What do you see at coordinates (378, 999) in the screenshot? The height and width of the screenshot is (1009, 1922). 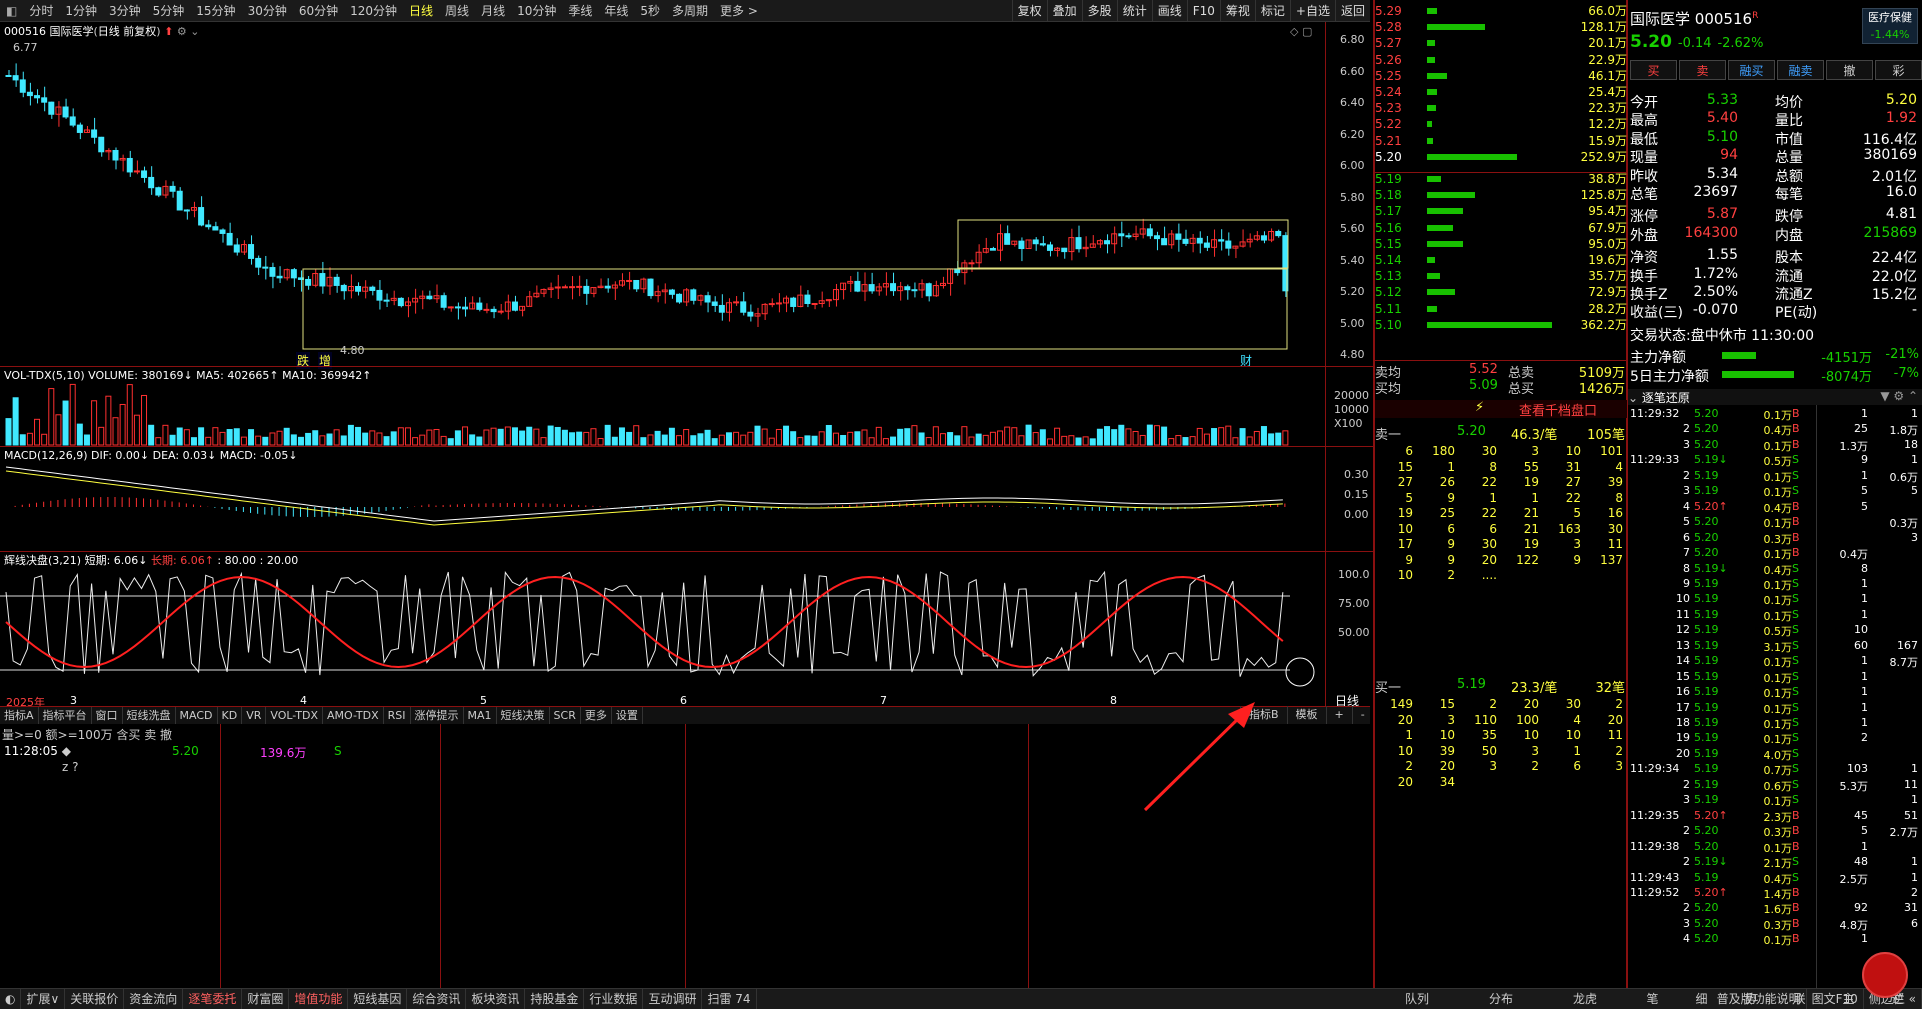 I see `bottom-tab-6: 短线基因` at bounding box center [378, 999].